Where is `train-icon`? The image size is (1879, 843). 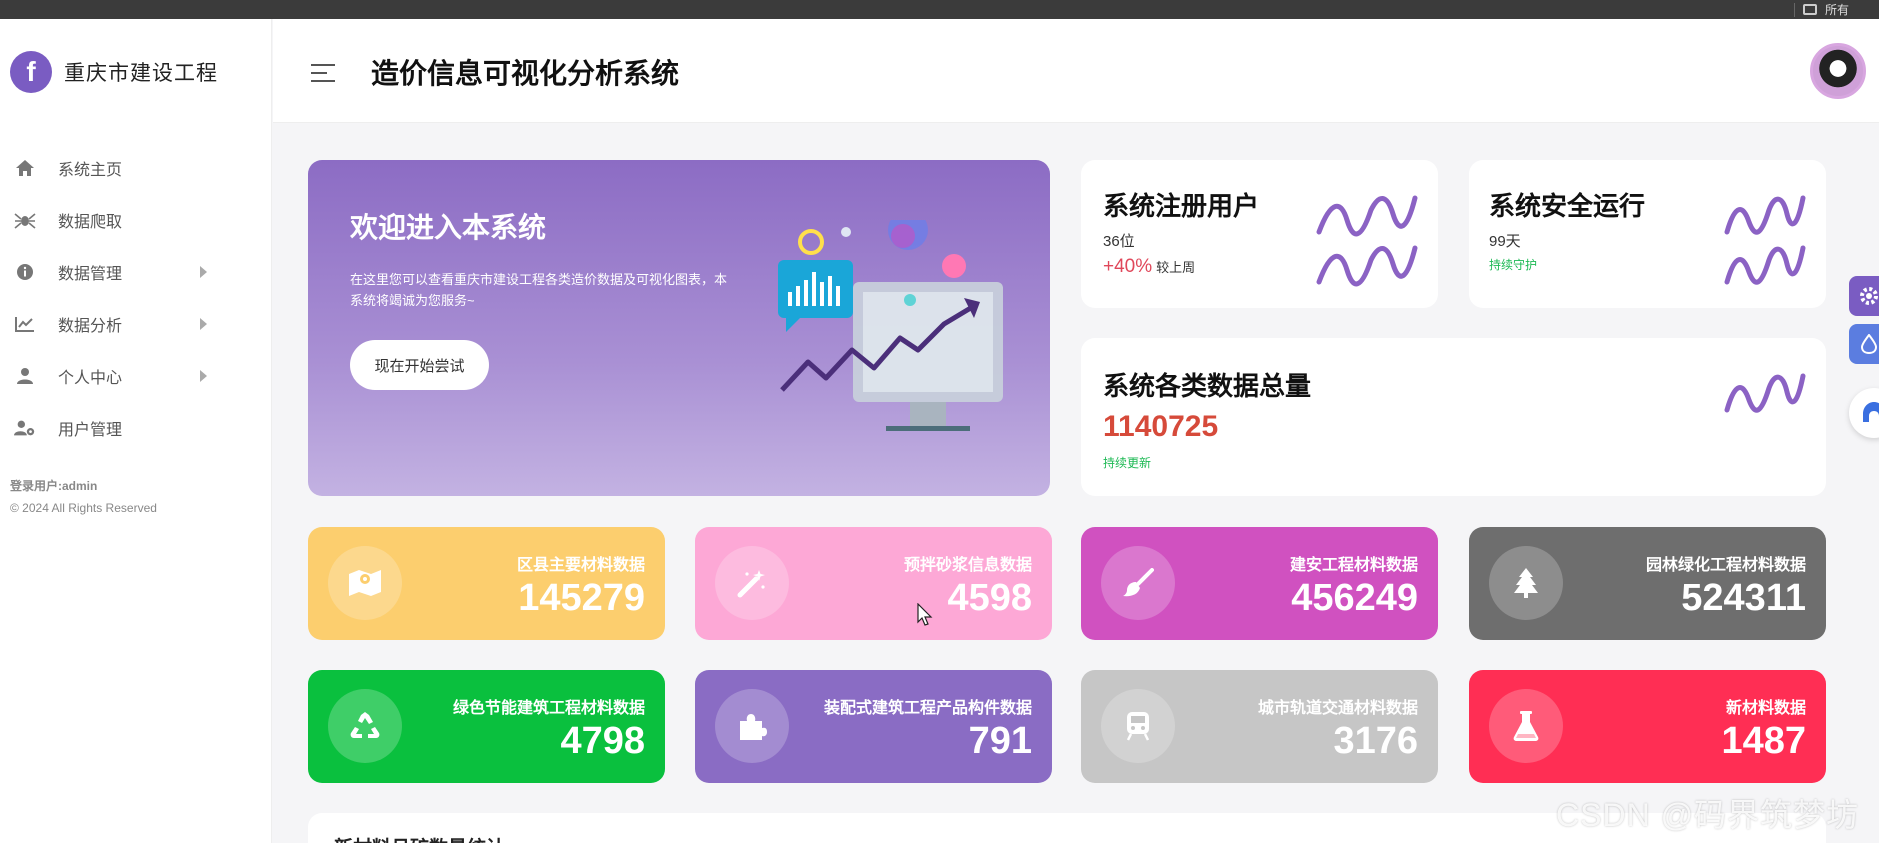 train-icon is located at coordinates (1138, 726).